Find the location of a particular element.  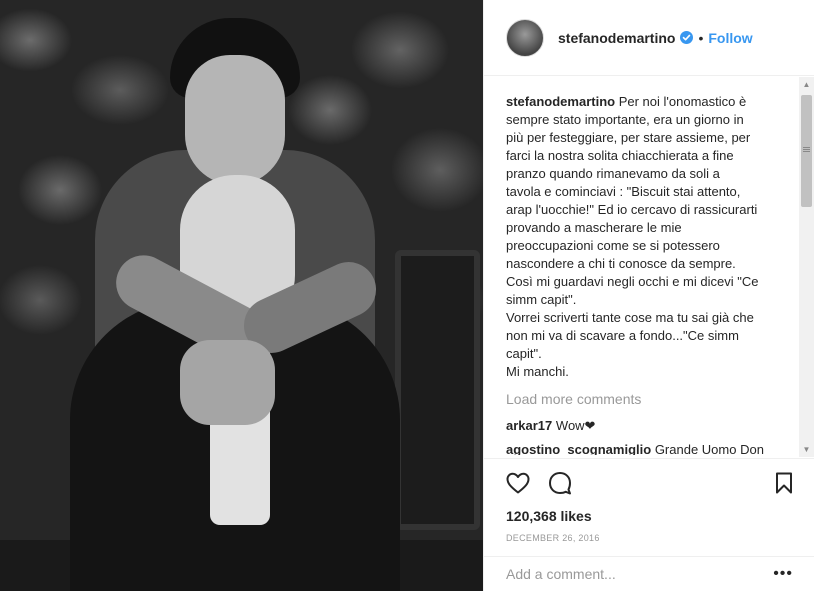

header-username: stefanodemartino is located at coordinates (616, 38).